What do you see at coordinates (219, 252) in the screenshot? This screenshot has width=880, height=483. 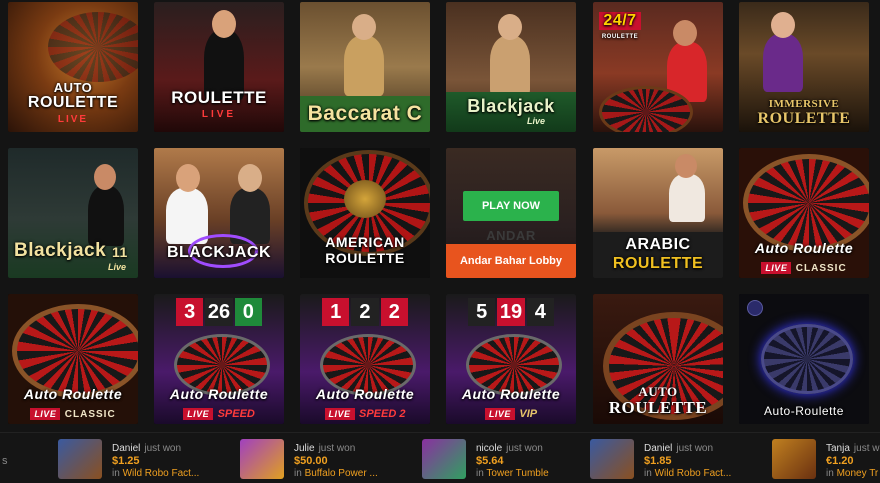 I see `tile-title: BLACKJACK` at bounding box center [219, 252].